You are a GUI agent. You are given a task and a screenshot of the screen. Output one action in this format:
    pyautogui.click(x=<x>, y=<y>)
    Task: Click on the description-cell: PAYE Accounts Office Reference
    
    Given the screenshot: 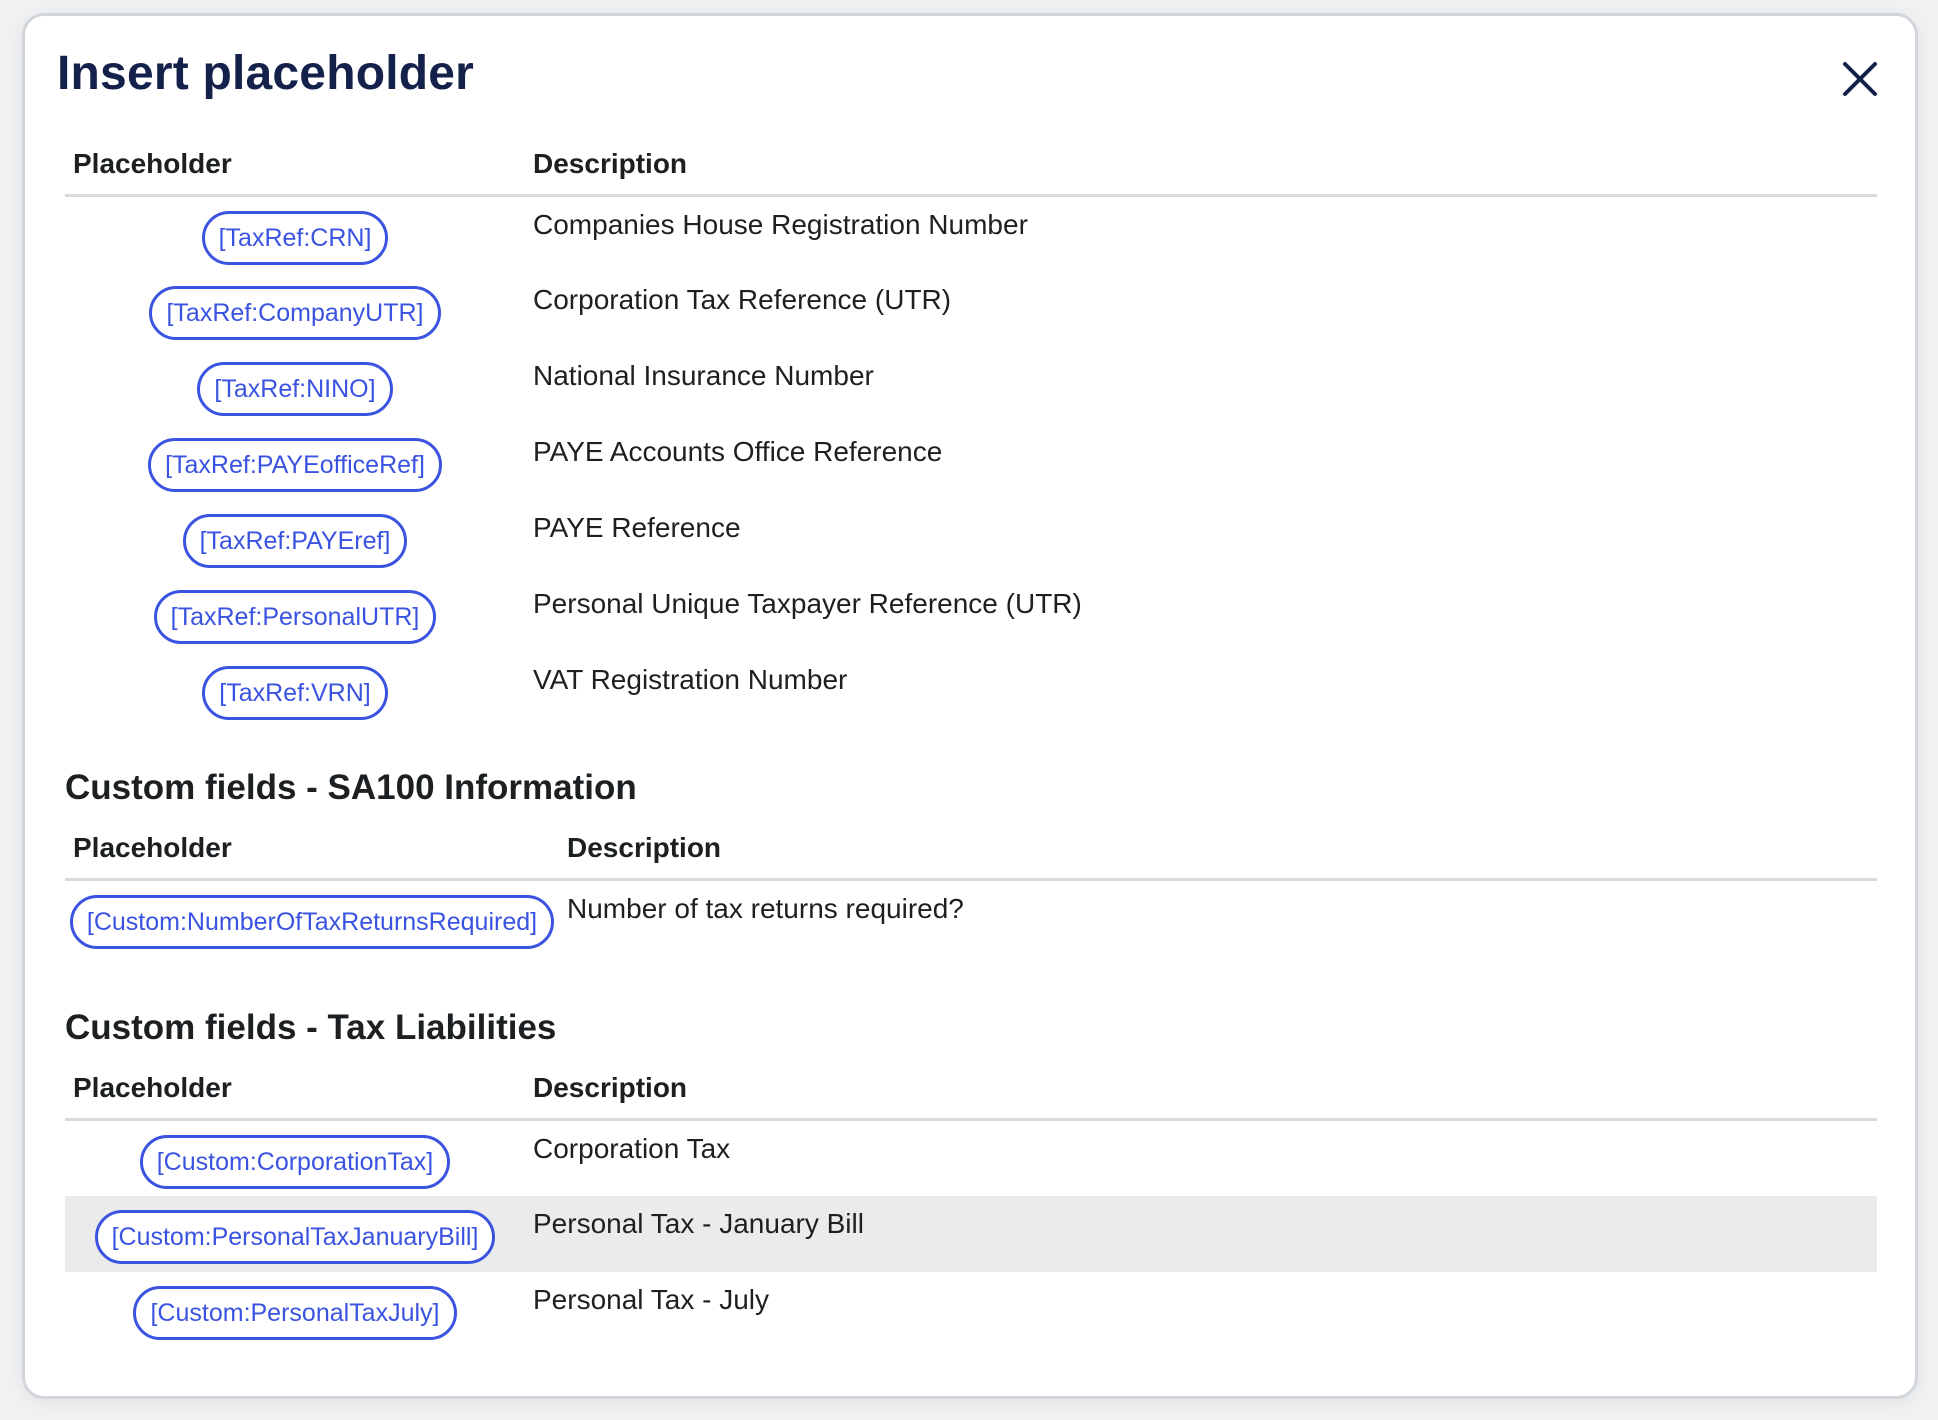 What is the action you would take?
    pyautogui.click(x=738, y=451)
    